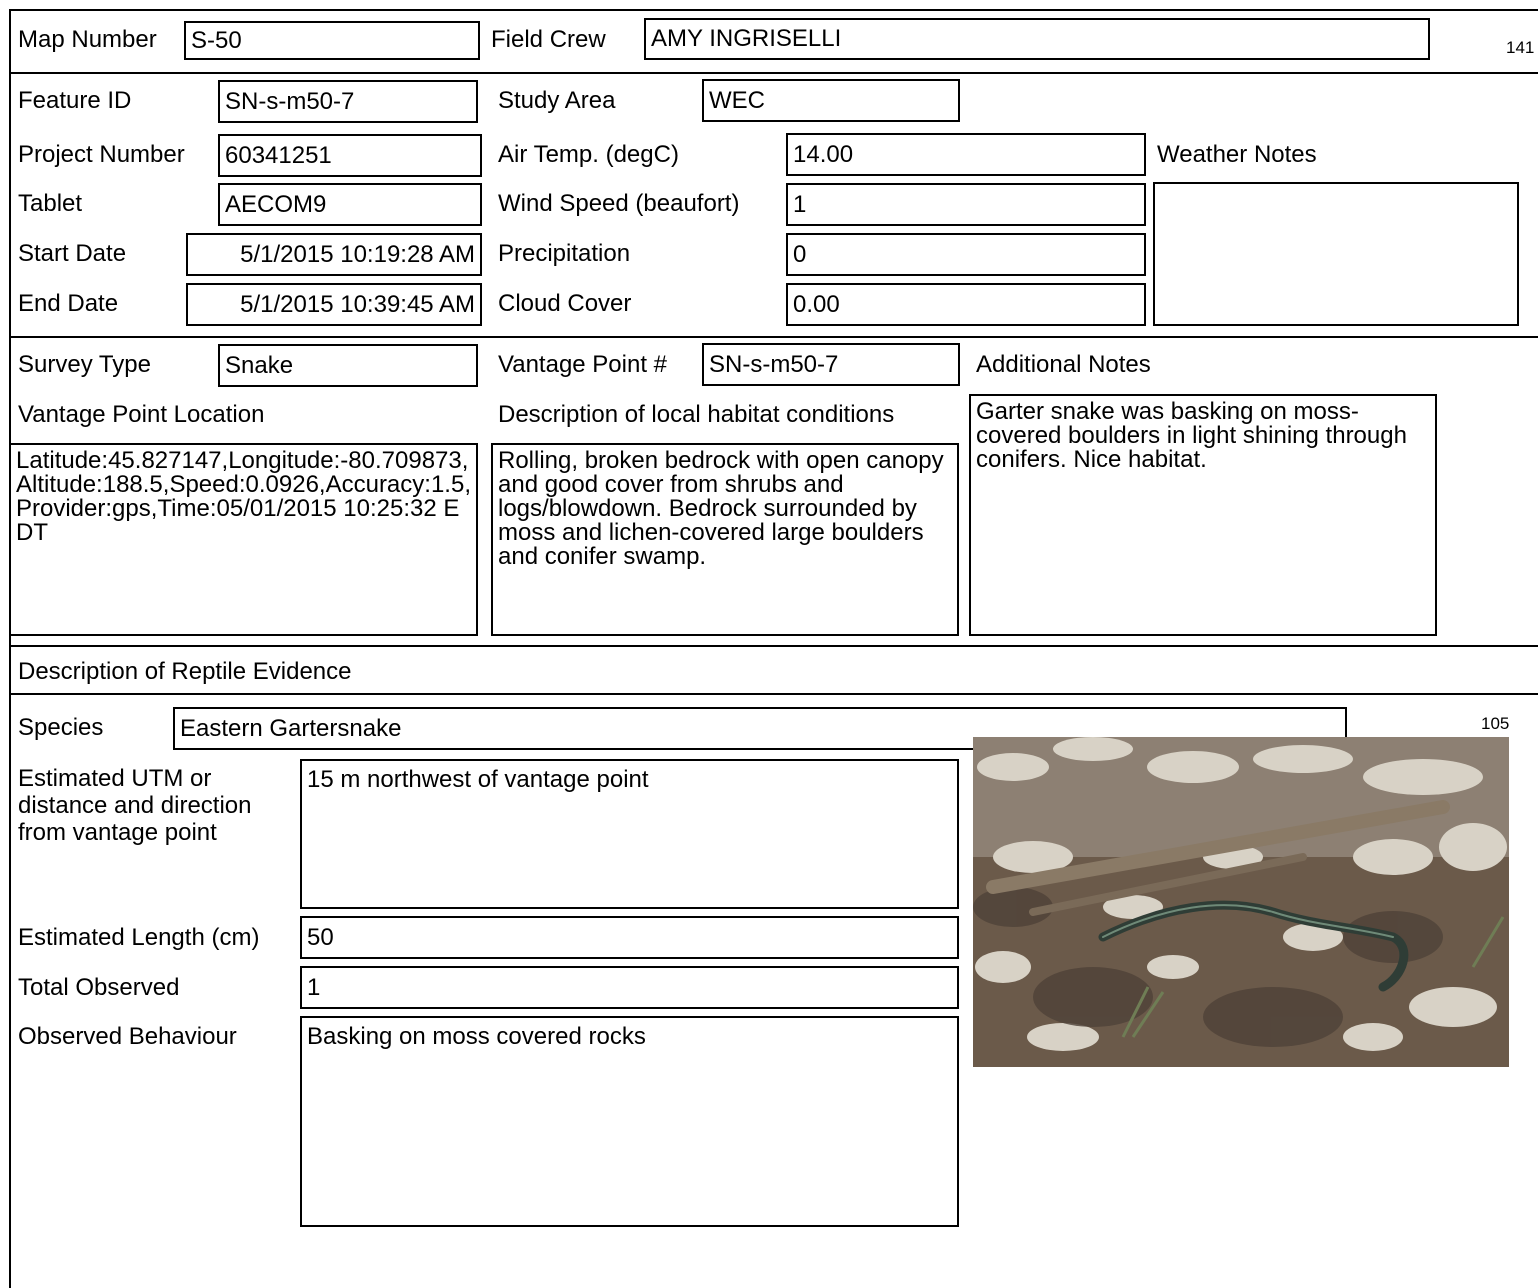  Describe the element at coordinates (72, 253) in the screenshot. I see `start-date-label: Start Date` at that location.